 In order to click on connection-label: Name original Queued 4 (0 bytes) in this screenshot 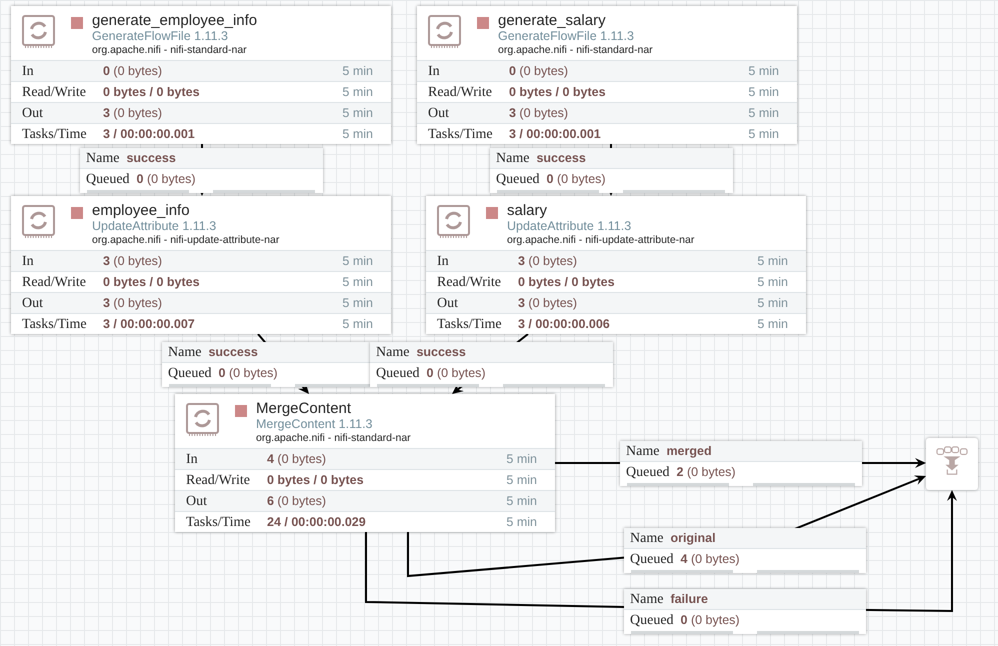, I will do `click(745, 550)`.